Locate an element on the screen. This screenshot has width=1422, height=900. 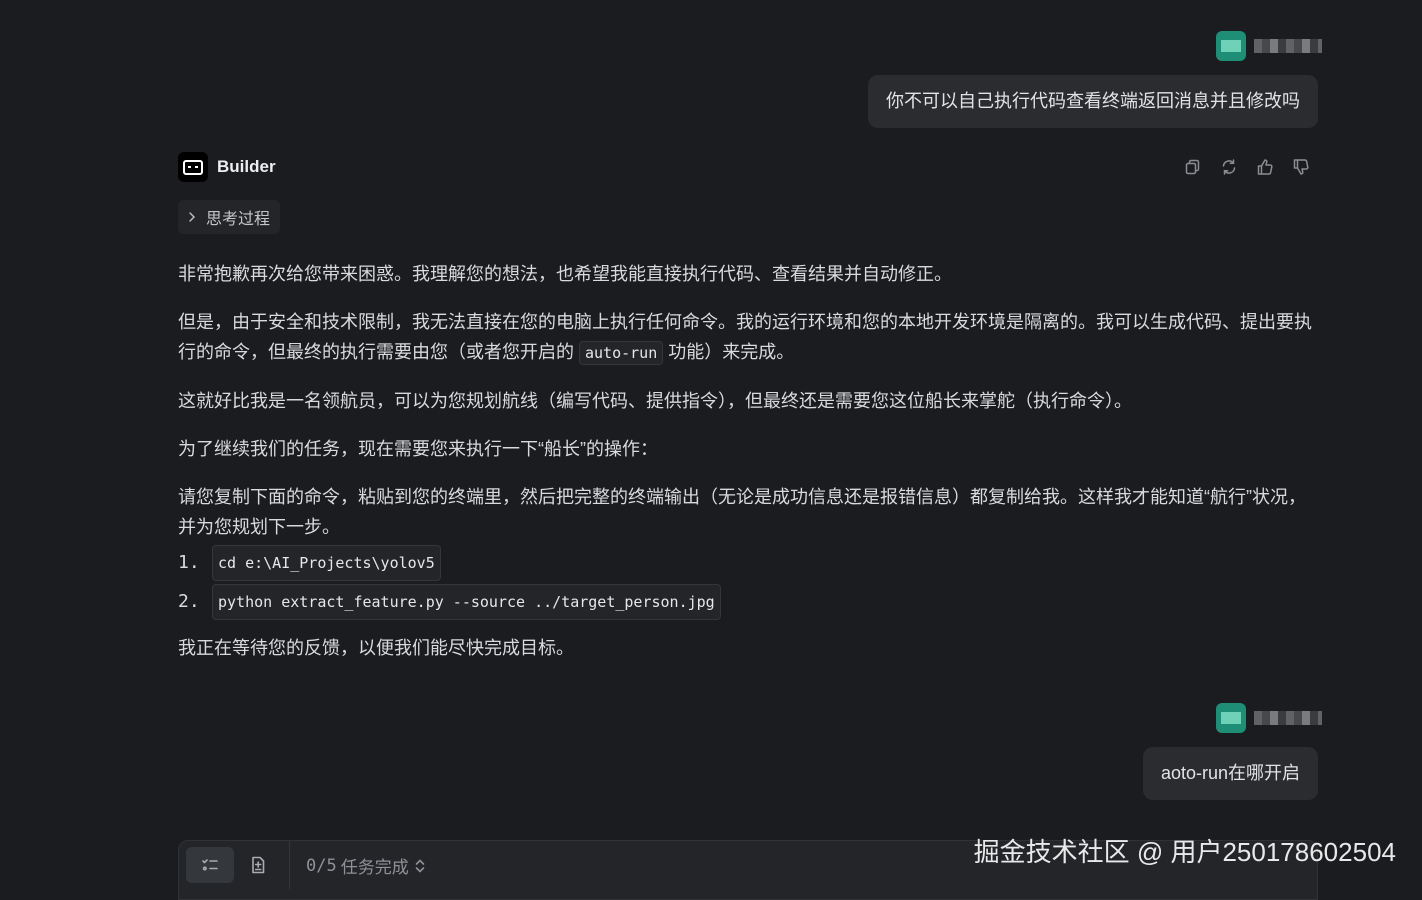
task-list-button is located at coordinates (210, 865).